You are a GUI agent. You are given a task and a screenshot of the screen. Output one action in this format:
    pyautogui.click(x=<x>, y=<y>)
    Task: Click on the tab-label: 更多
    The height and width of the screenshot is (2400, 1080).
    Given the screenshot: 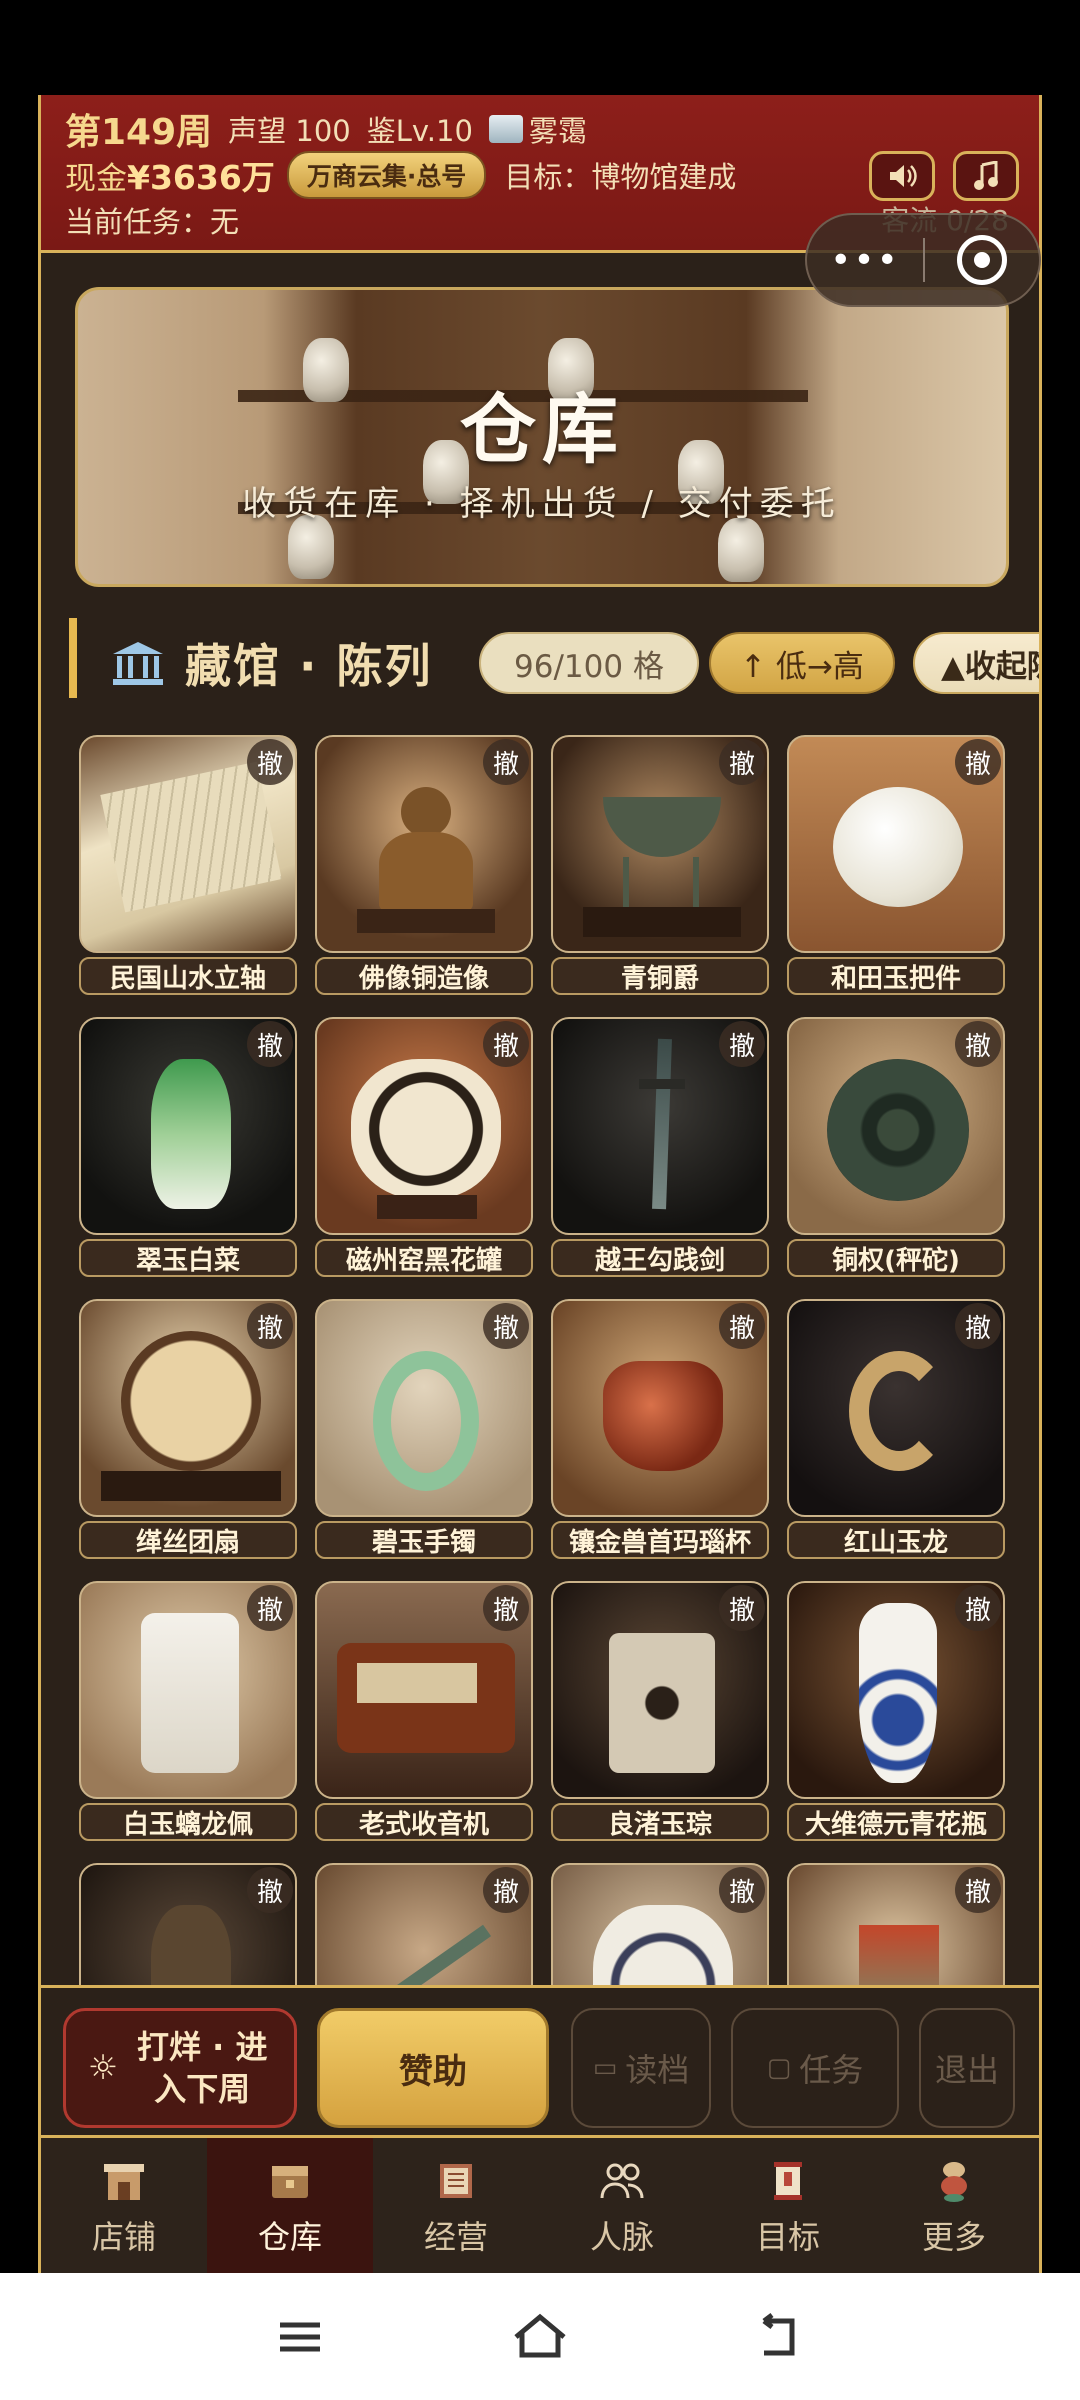 What is the action you would take?
    pyautogui.click(x=953, y=2237)
    